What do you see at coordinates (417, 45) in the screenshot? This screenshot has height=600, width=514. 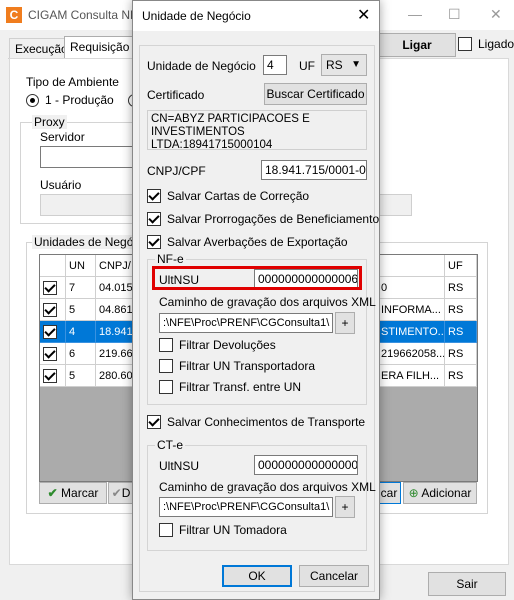 I see `ligar-button: Ligar` at bounding box center [417, 45].